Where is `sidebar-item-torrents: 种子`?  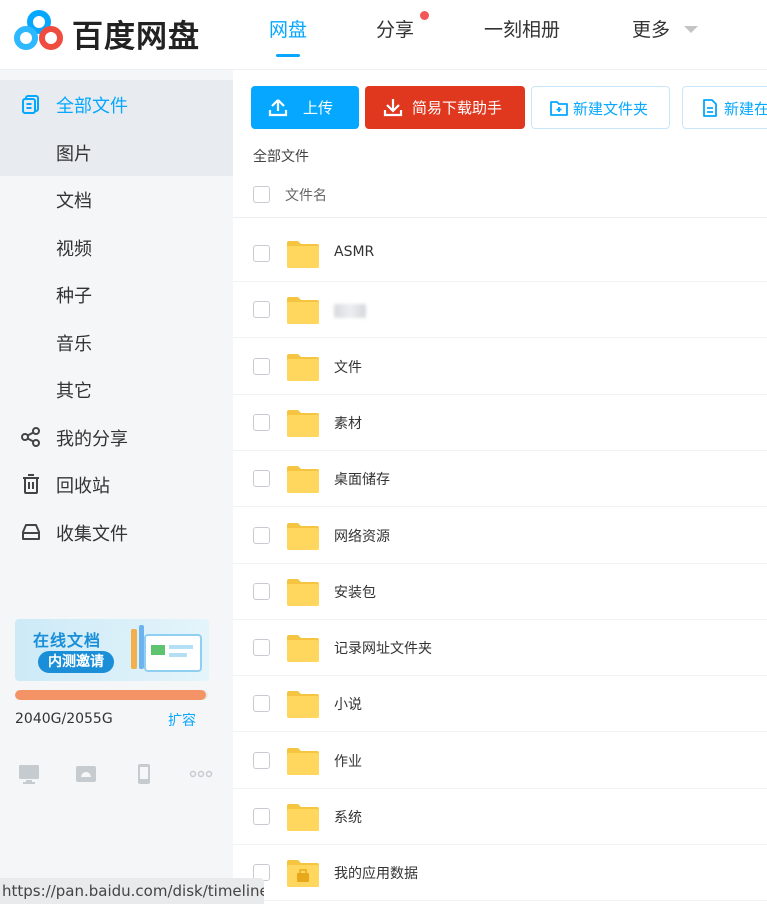 sidebar-item-torrents: 种子 is located at coordinates (116, 294).